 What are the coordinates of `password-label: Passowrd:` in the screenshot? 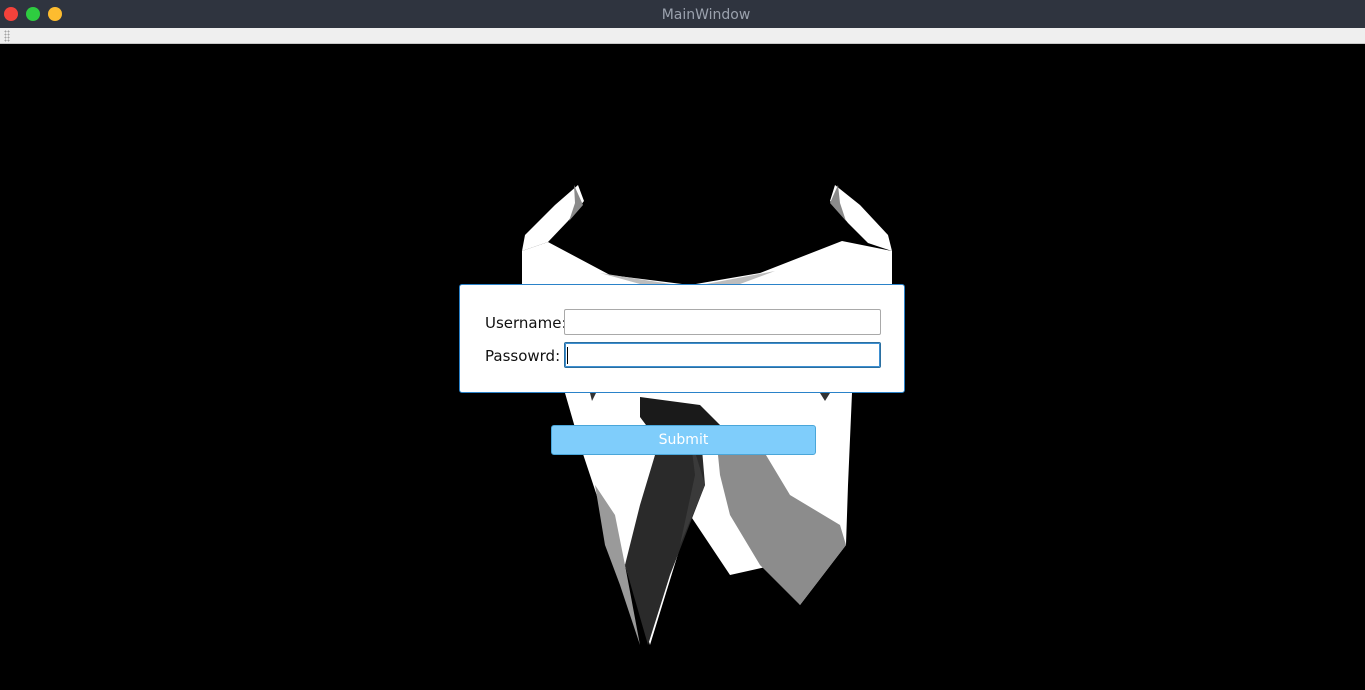 It's located at (523, 356).